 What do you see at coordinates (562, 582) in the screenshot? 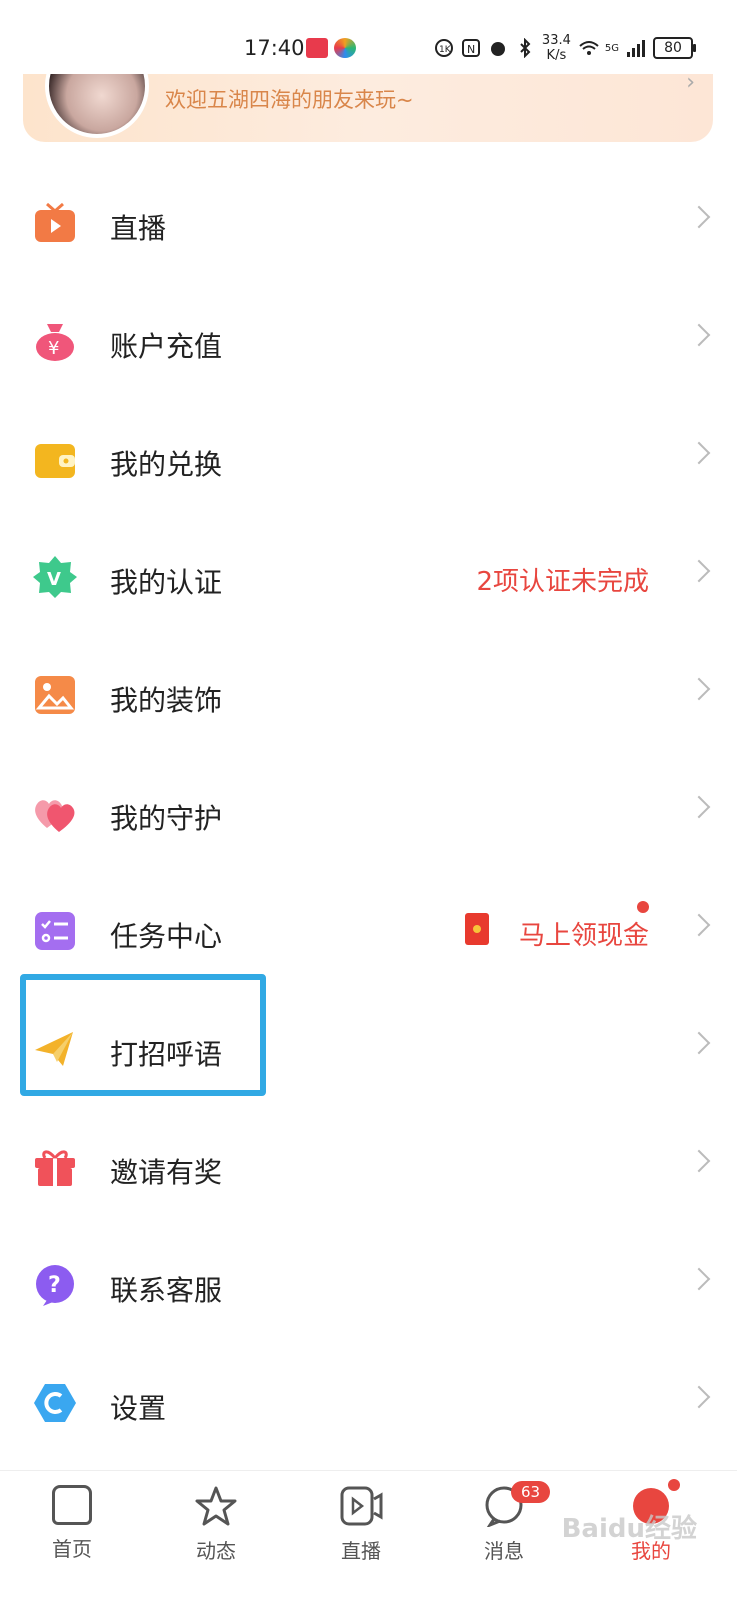
I see `verification-status: 2项认证未完成` at bounding box center [562, 582].